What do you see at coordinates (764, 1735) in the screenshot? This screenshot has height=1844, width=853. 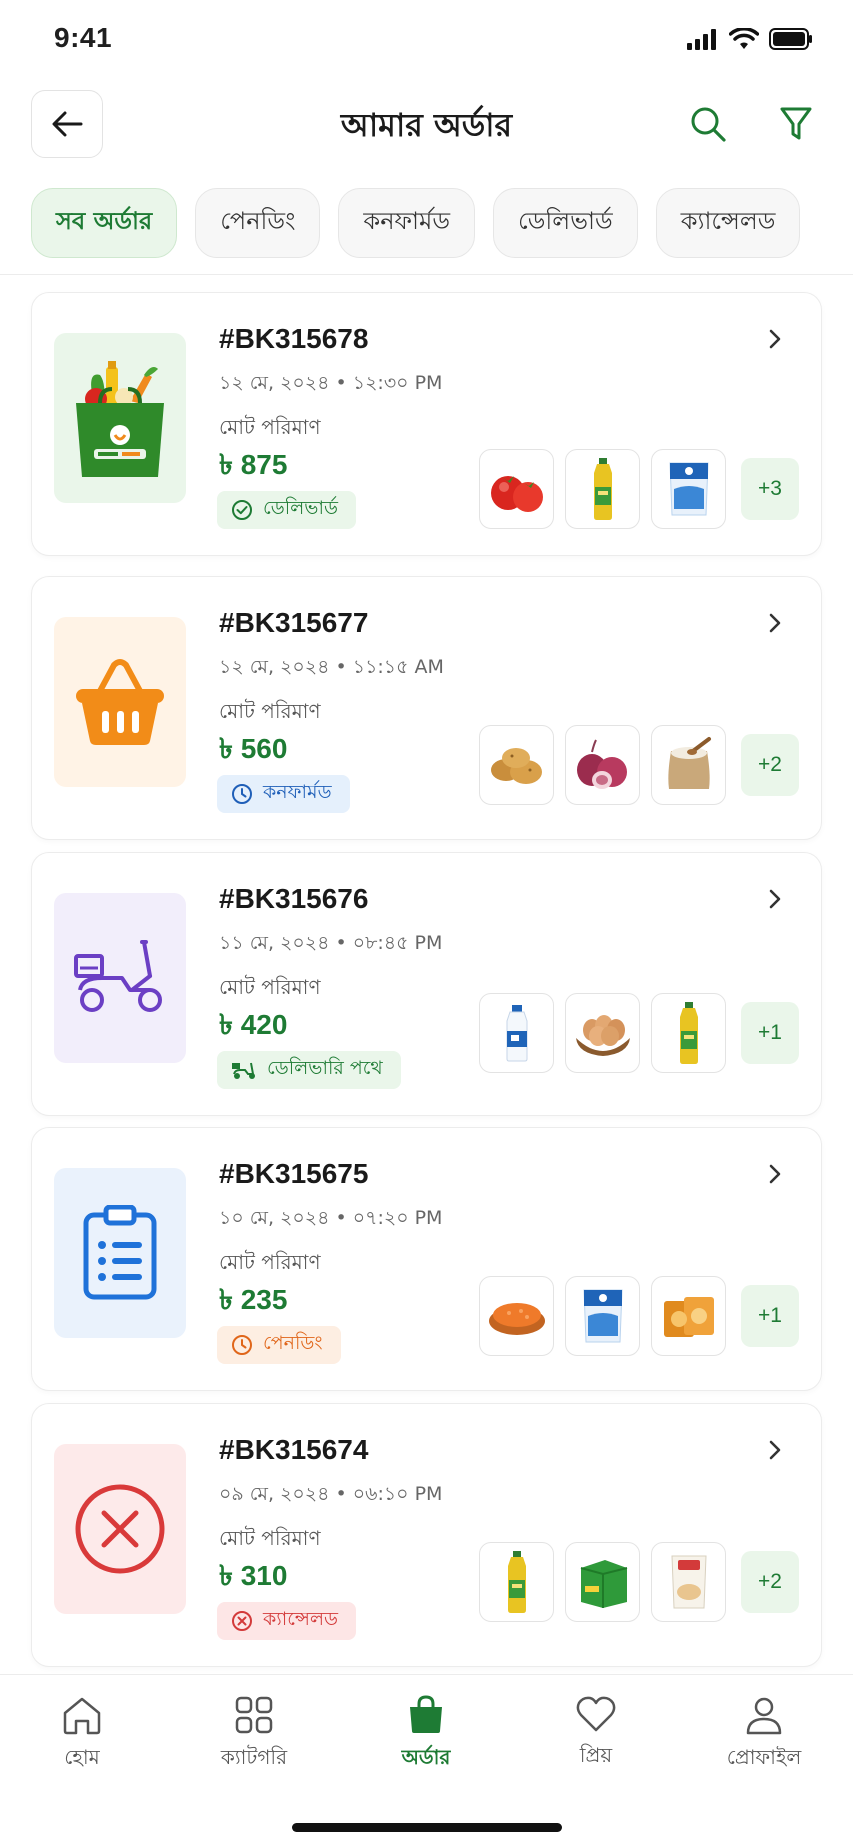 I see `nav-item-profile: প্রোফাইল` at bounding box center [764, 1735].